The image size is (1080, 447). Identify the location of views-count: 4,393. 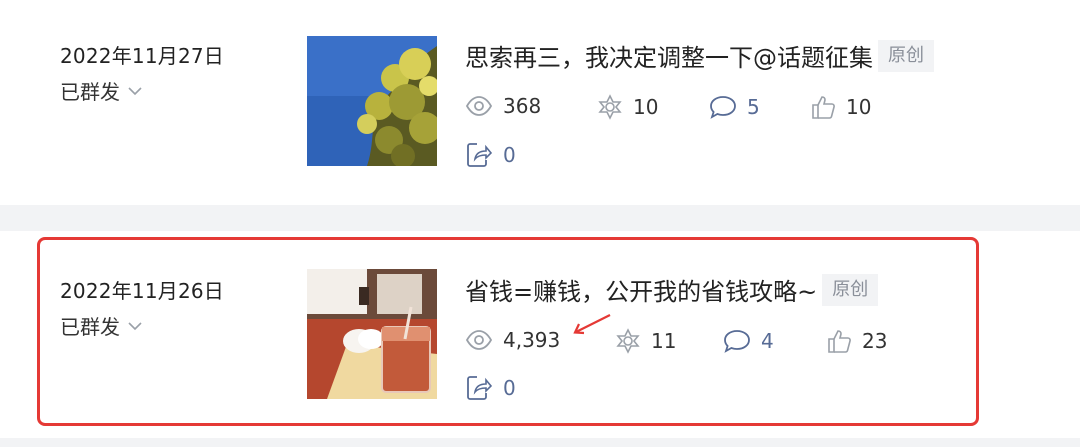
(532, 340).